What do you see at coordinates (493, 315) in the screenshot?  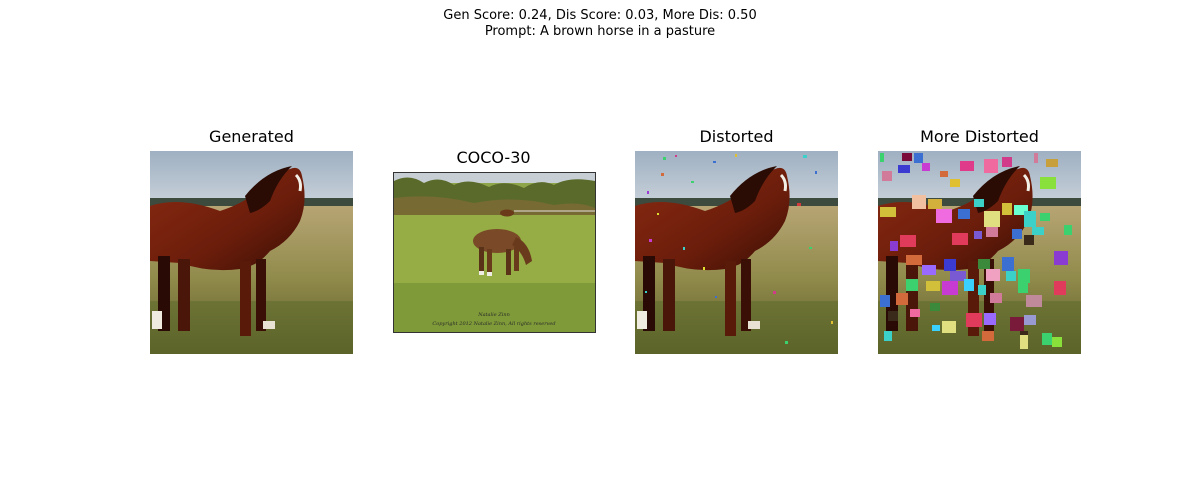 I see `coco-watermark-name: Natalie Zinn` at bounding box center [493, 315].